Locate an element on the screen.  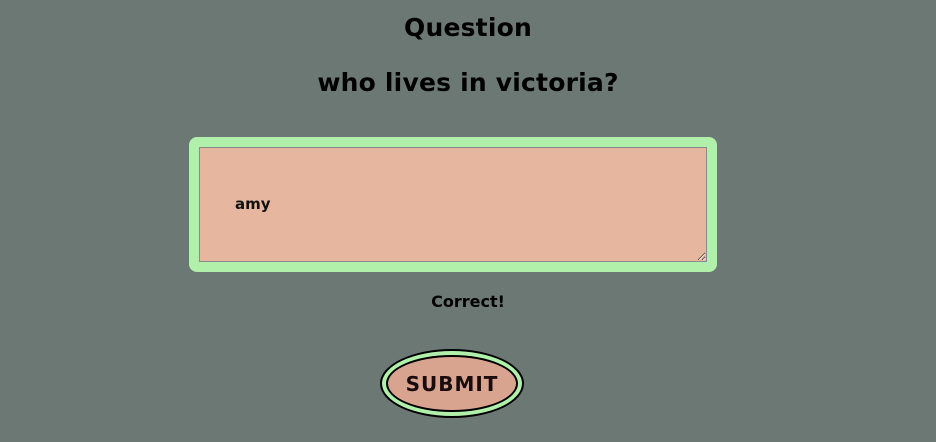
submit-button: SUBMIT is located at coordinates (452, 383).